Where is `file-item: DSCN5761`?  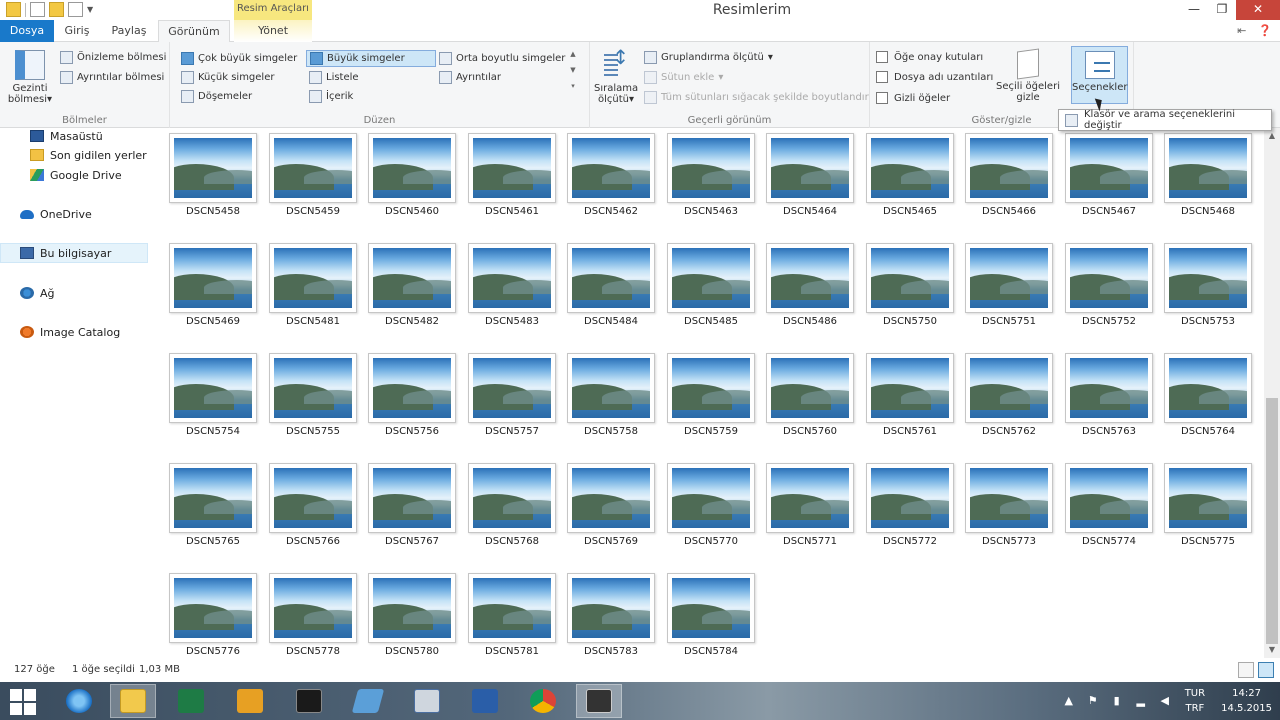 file-item: DSCN5761 is located at coordinates (910, 396).